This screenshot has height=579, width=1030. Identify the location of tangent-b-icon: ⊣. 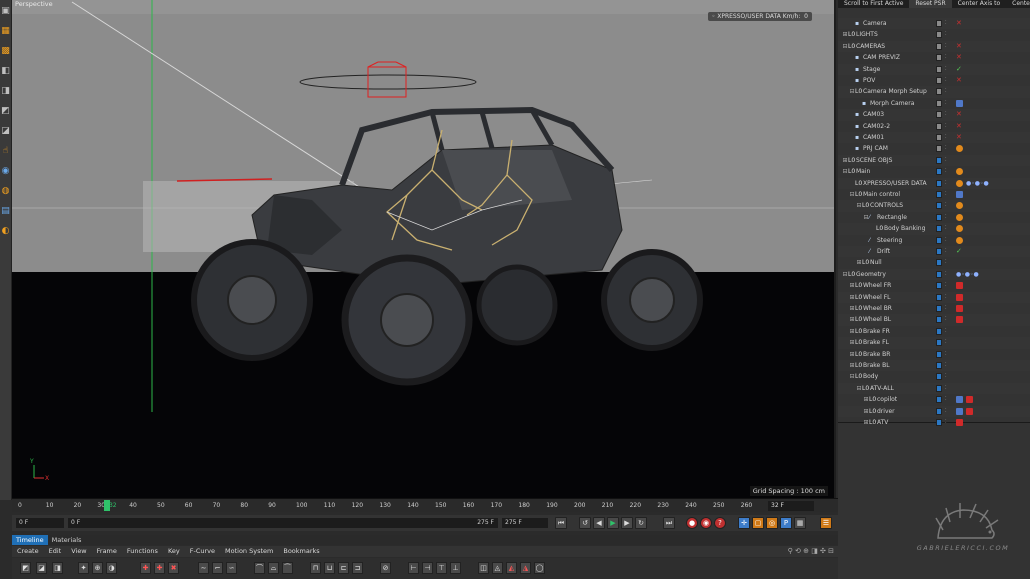
(427, 568).